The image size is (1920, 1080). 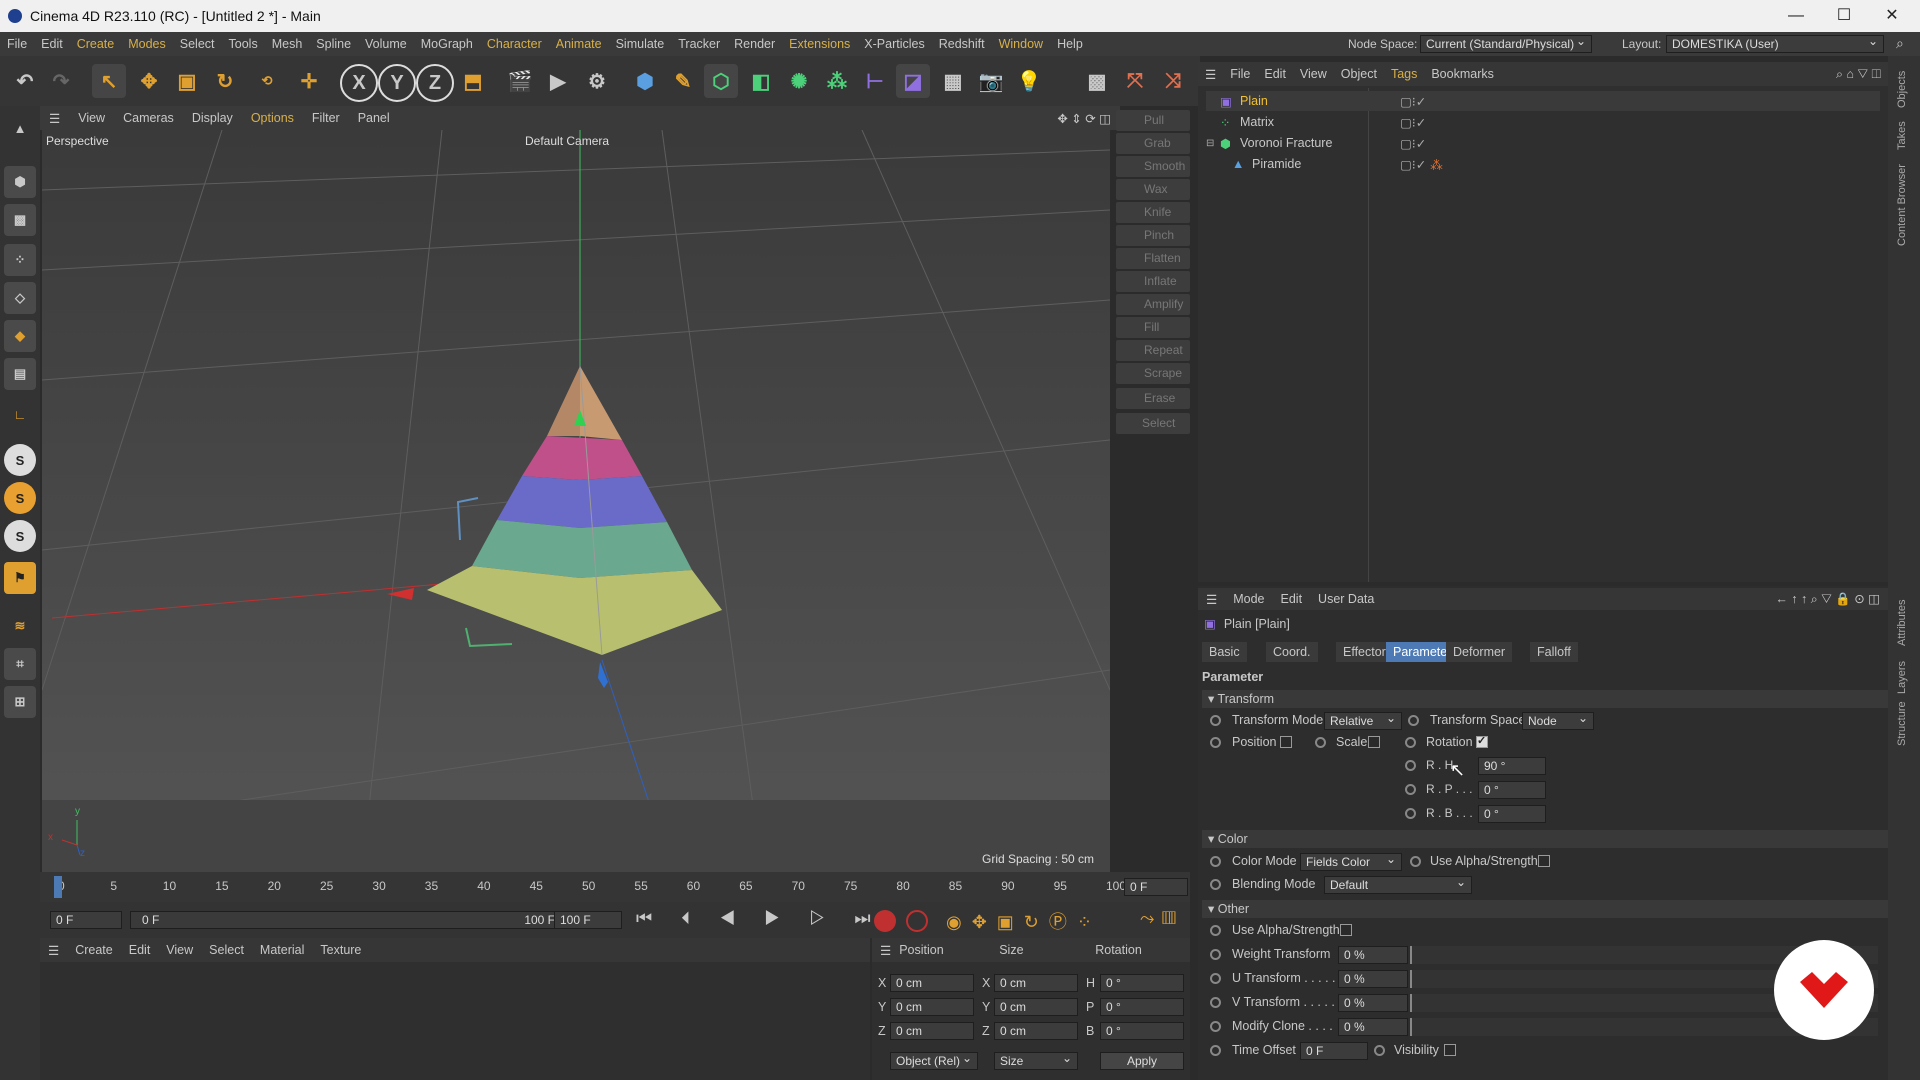 What do you see at coordinates (1036, 1031) in the screenshot?
I see `size-z-input: 0 cm` at bounding box center [1036, 1031].